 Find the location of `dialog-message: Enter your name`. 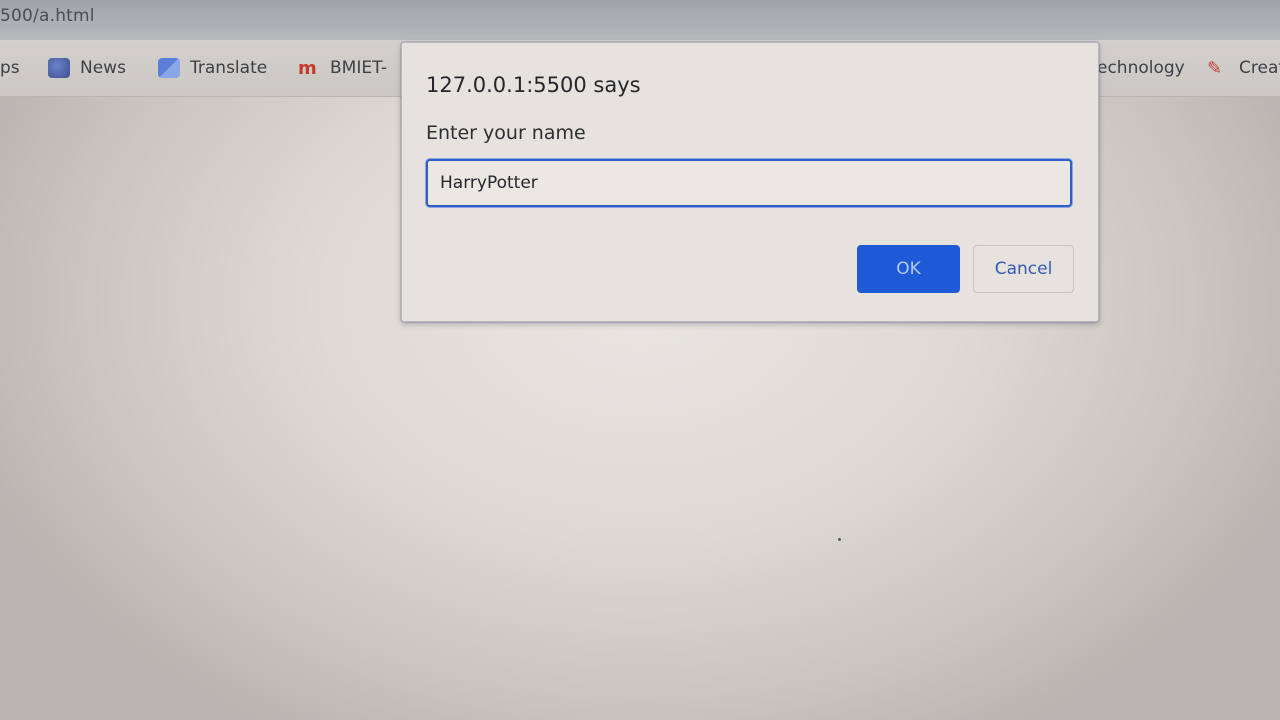

dialog-message: Enter your name is located at coordinates (506, 133).